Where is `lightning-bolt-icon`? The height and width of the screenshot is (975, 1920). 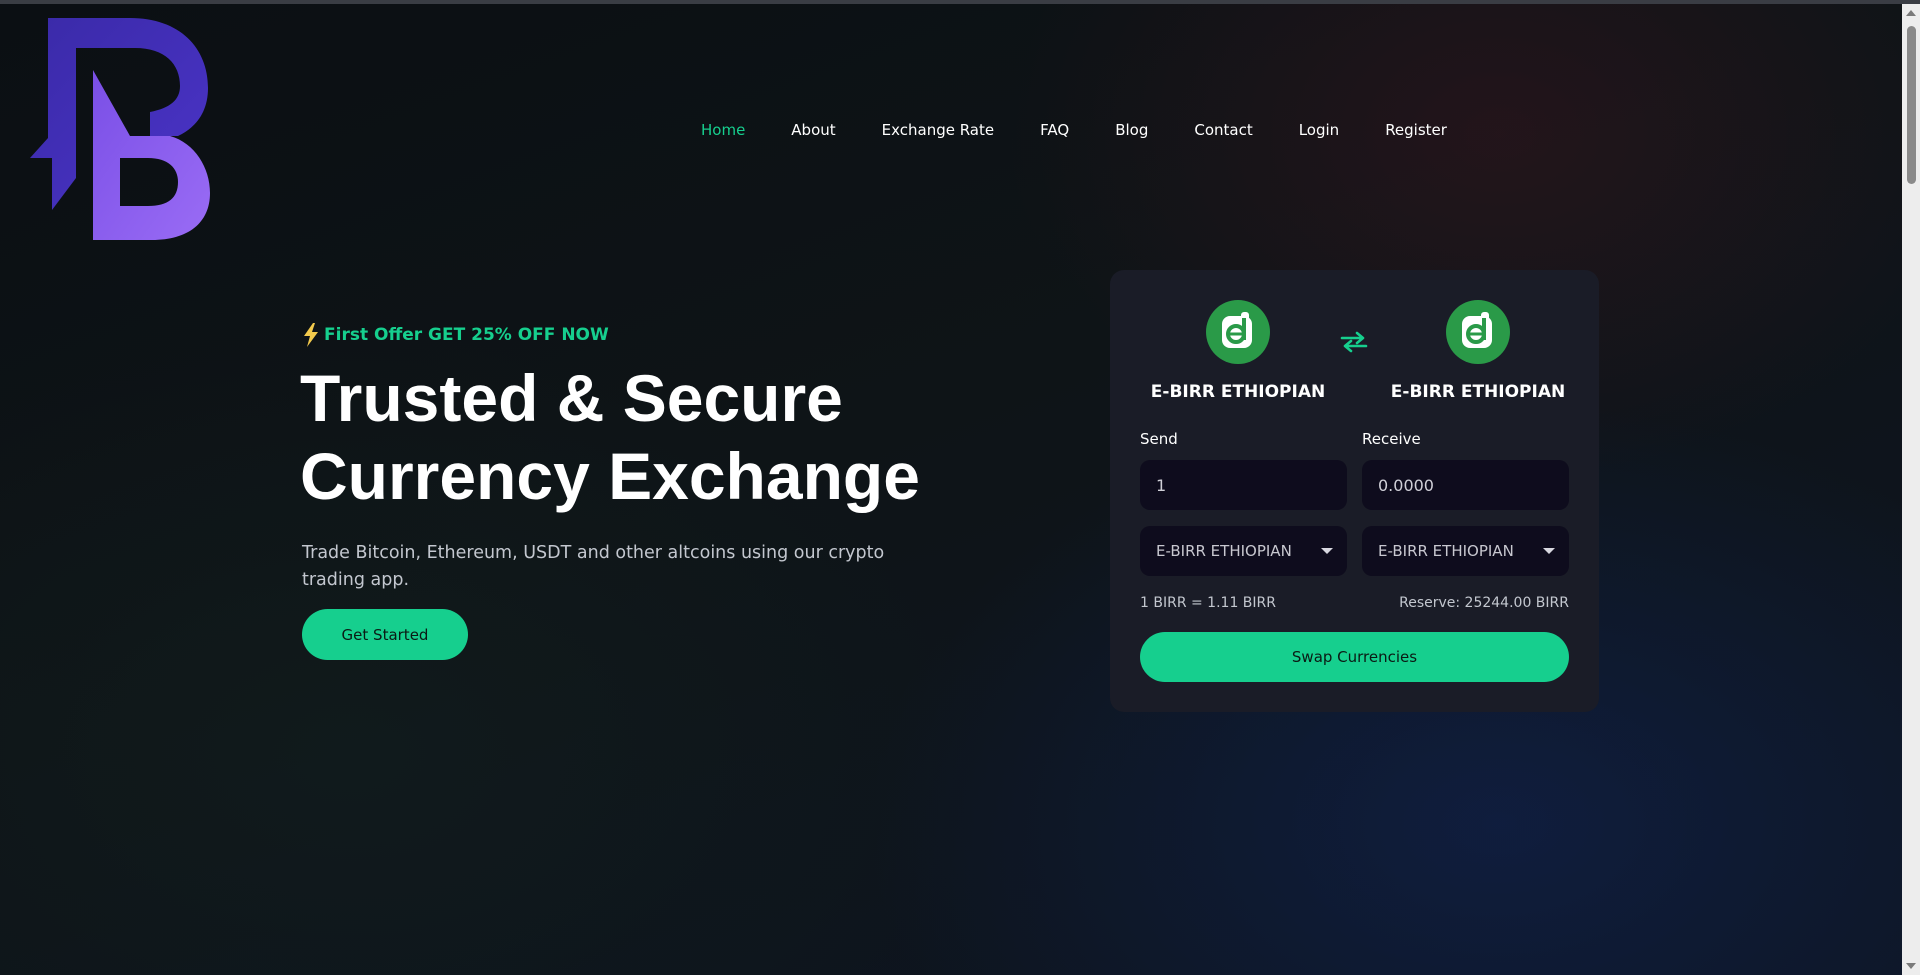
lightning-bolt-icon is located at coordinates (311, 335).